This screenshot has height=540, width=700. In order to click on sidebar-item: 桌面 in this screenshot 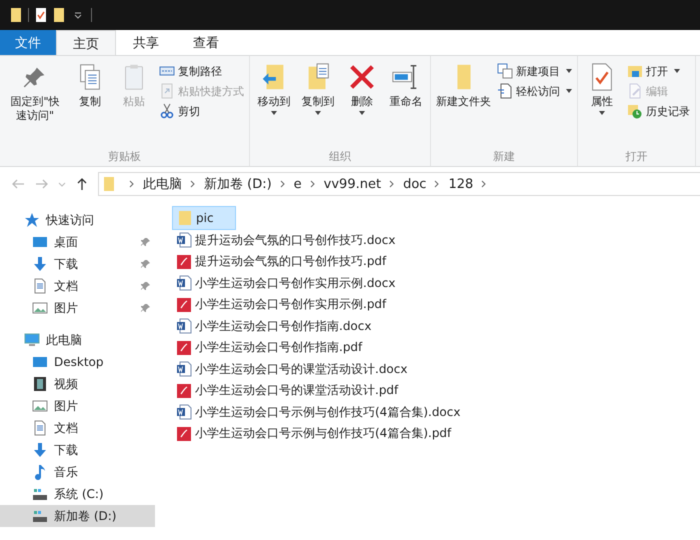, I will do `click(77, 242)`.